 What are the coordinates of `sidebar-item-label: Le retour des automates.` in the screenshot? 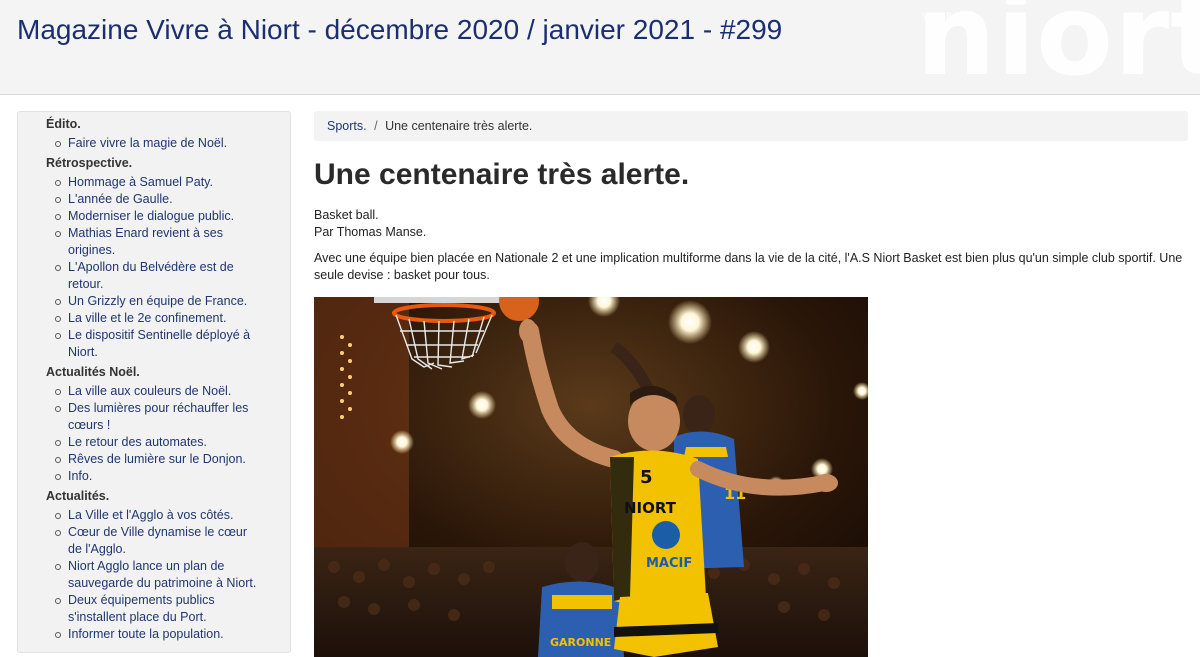 It's located at (137, 442).